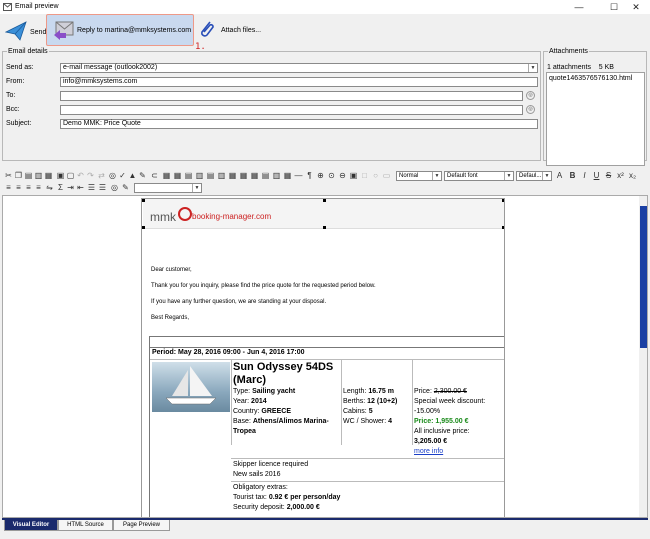 This screenshot has width=650, height=539. I want to click on bold-icon: B, so click(572, 175).